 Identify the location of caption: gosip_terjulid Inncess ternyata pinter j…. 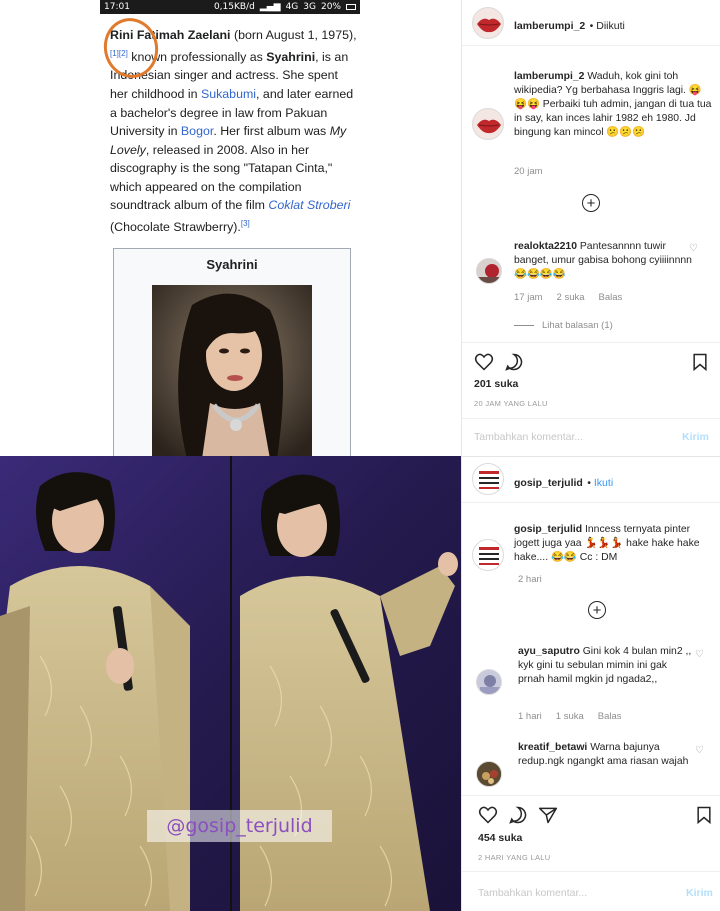
(614, 544).